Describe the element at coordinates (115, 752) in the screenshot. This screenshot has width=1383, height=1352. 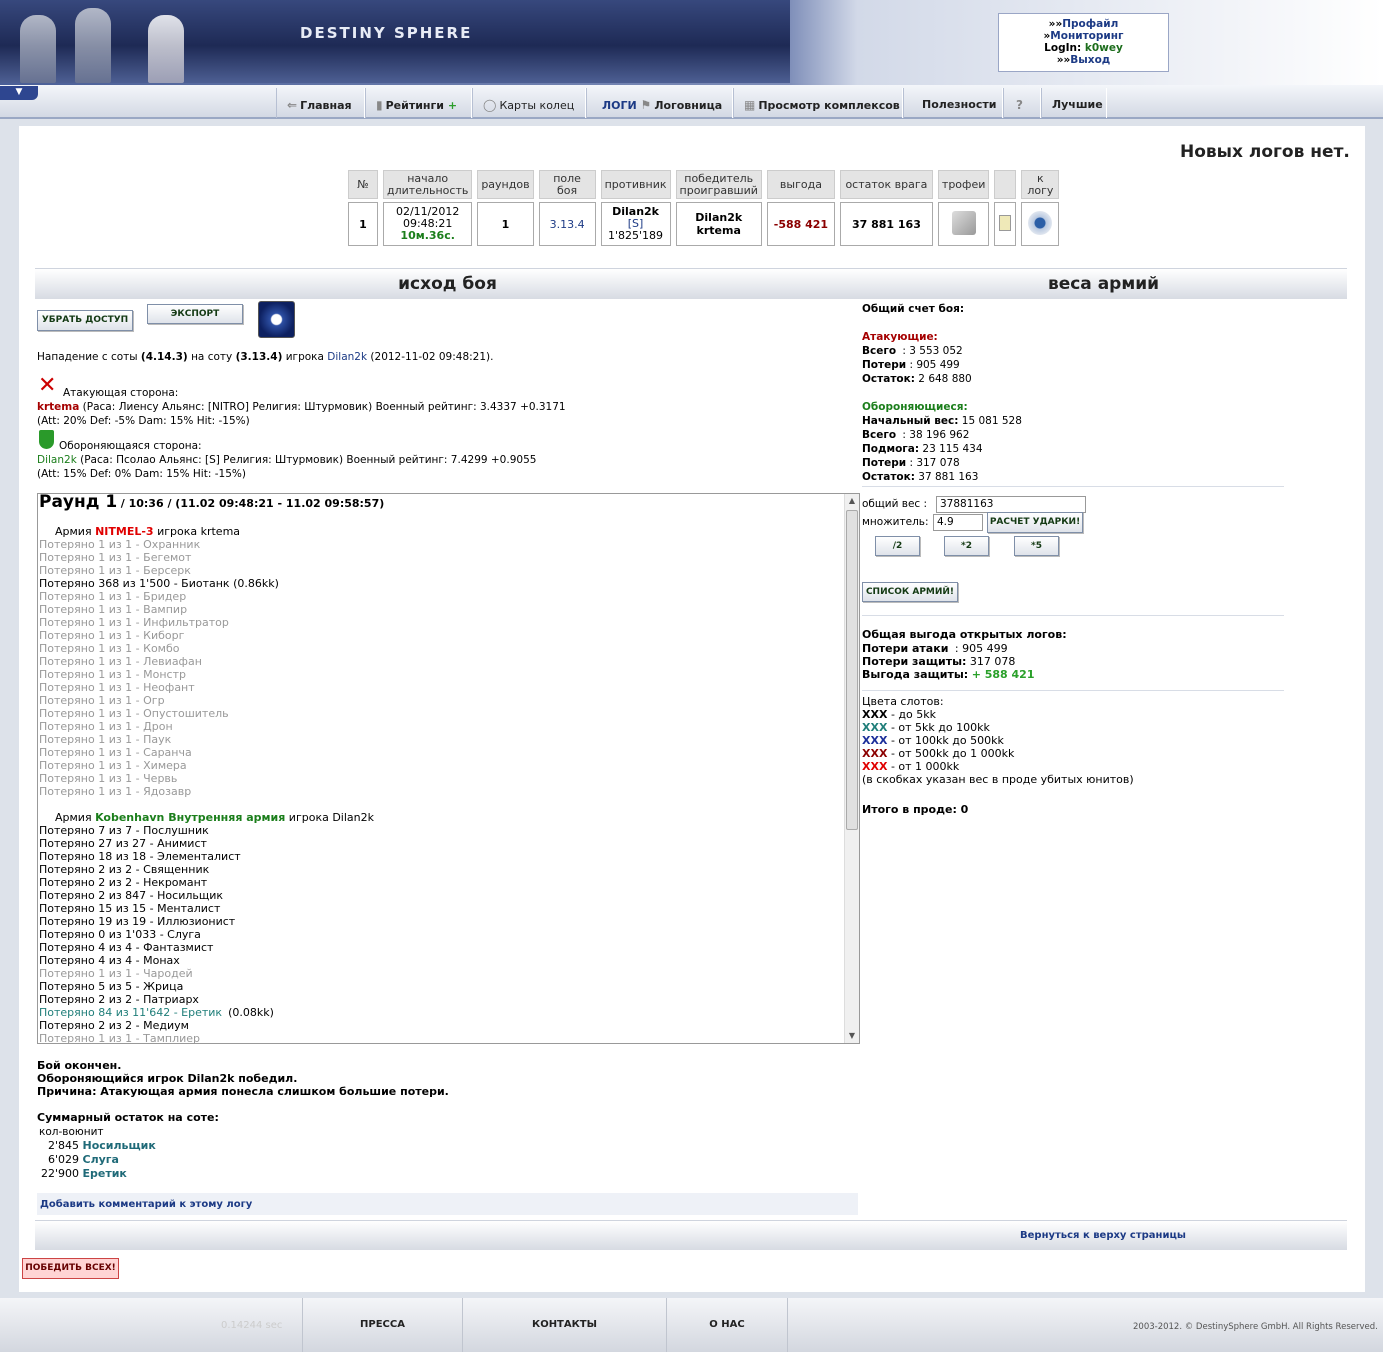
I see `unit-line: Потеряно 1 из 1 - Саранча` at that location.